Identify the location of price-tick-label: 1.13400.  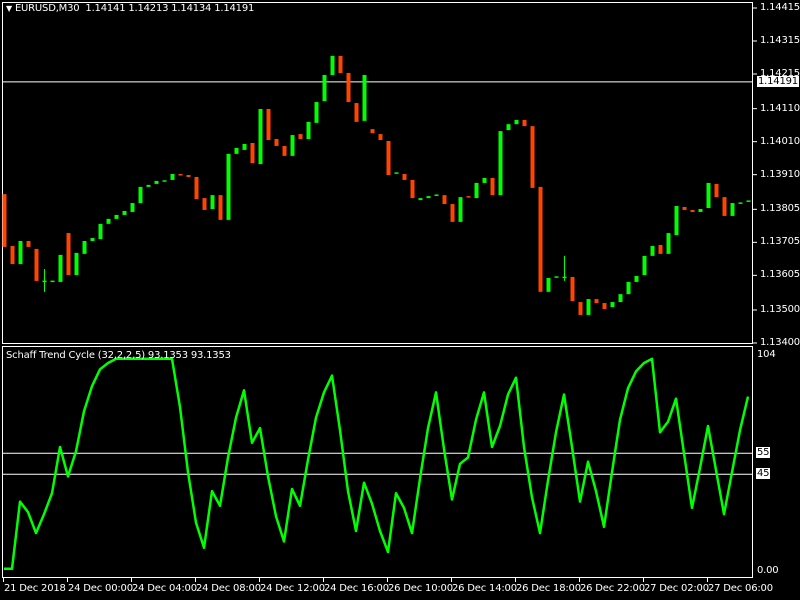
(780, 342).